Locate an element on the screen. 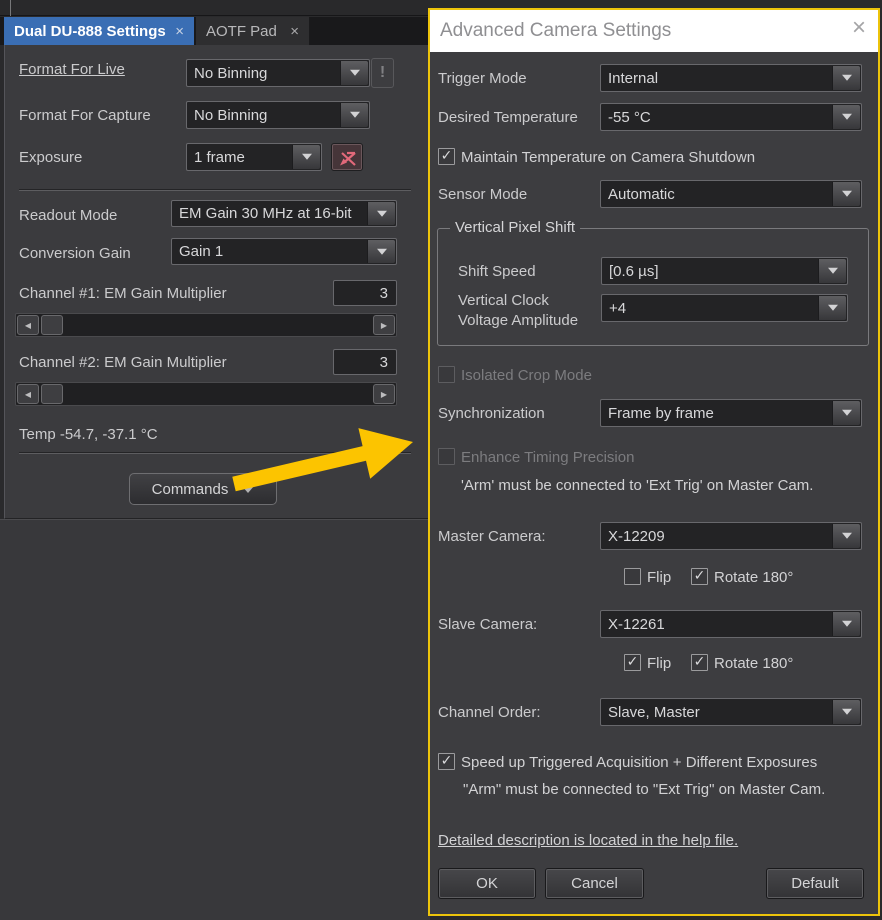 The image size is (882, 920). dropdown-value: EM Gain 30 MHz at 16-bit is located at coordinates (265, 213).